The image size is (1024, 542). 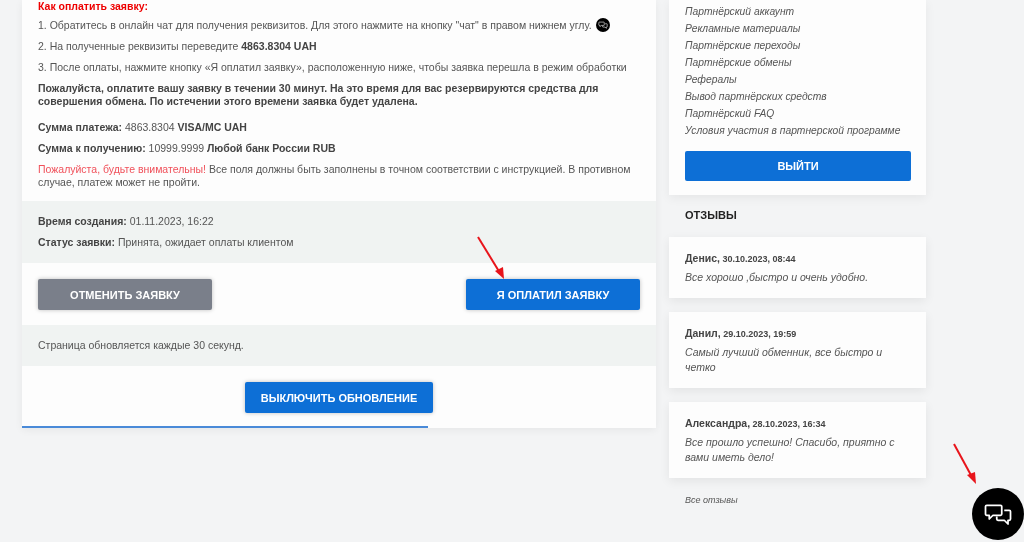 I want to click on refresh-note: Страница обновляется каждые 30 секунд., so click(x=141, y=345).